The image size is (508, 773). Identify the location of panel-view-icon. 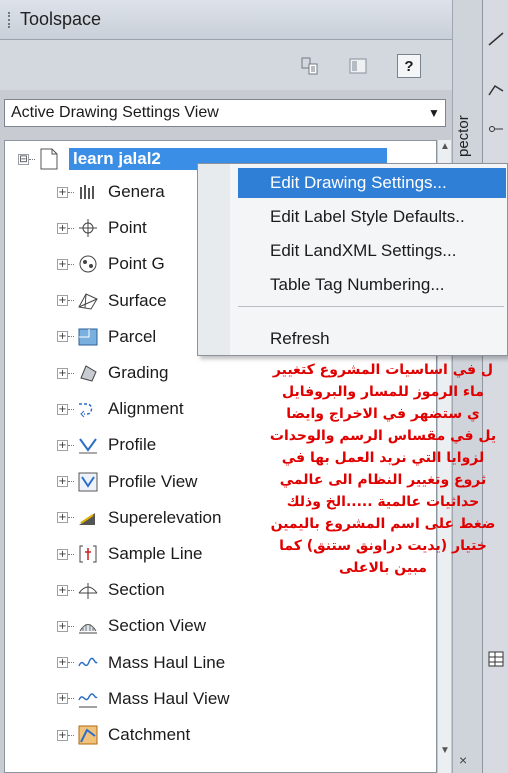
(358, 66).